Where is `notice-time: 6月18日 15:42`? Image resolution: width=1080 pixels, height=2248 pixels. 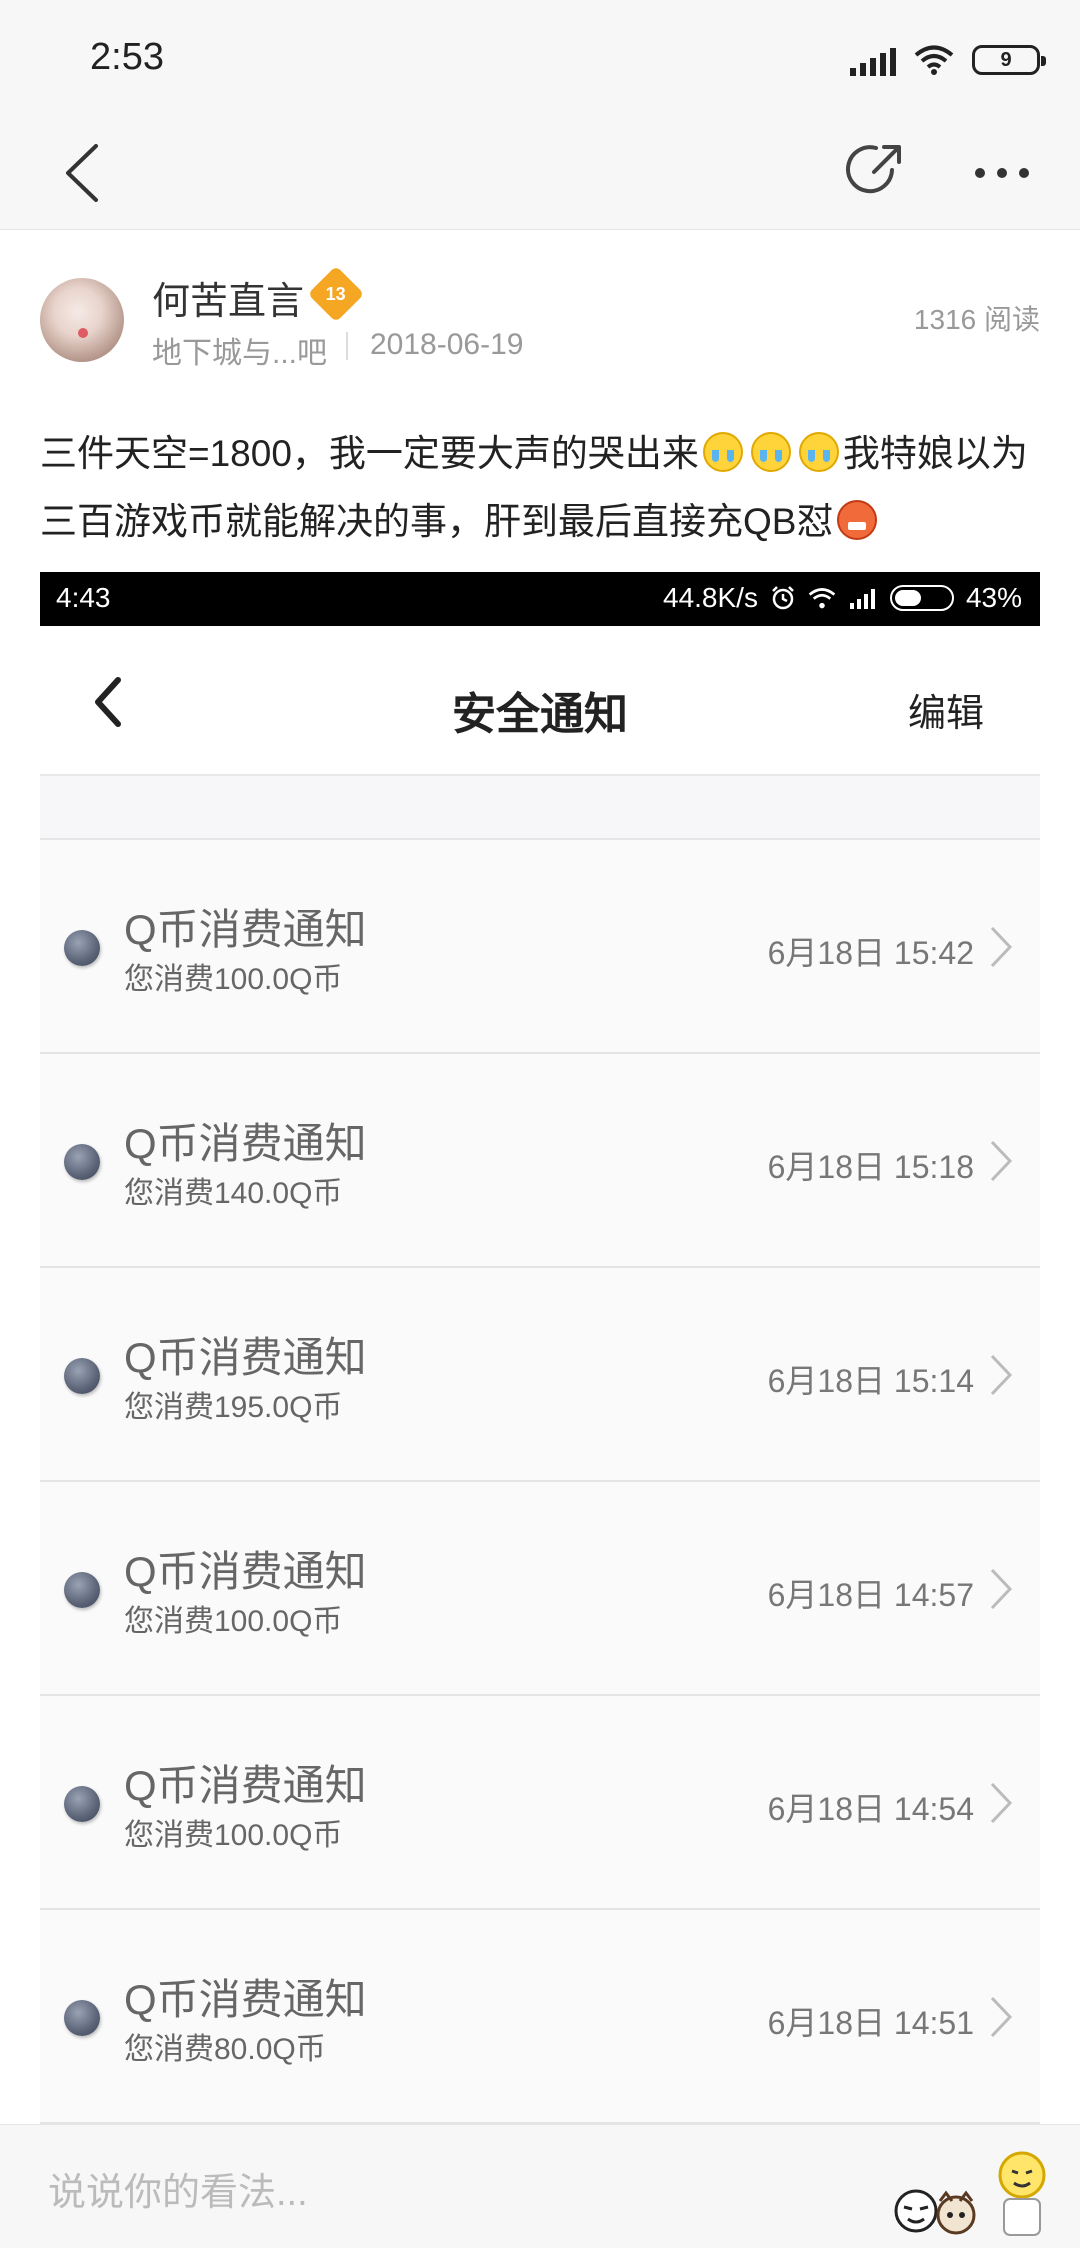 notice-time: 6月18日 15:42 is located at coordinates (870, 953).